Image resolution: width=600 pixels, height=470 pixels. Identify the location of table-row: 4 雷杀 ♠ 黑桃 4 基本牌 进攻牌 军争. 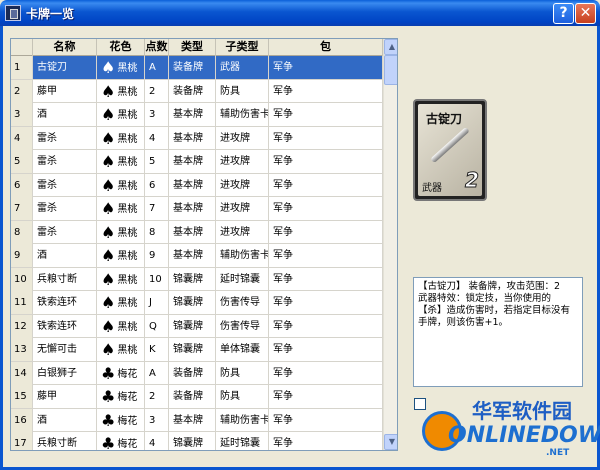
(197, 138).